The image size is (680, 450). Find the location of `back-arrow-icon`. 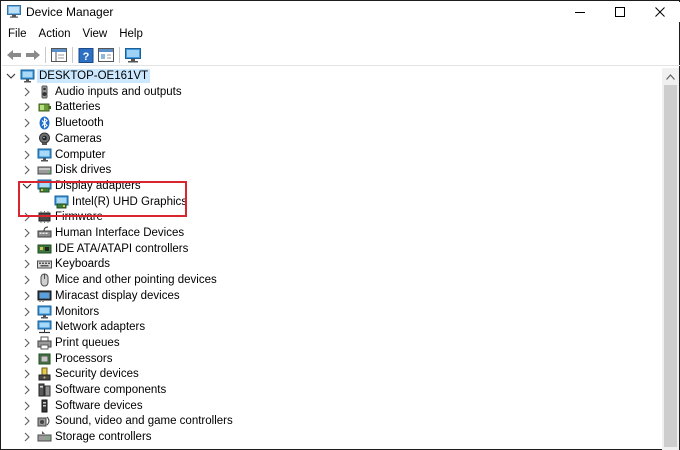

back-arrow-icon is located at coordinates (14, 55).